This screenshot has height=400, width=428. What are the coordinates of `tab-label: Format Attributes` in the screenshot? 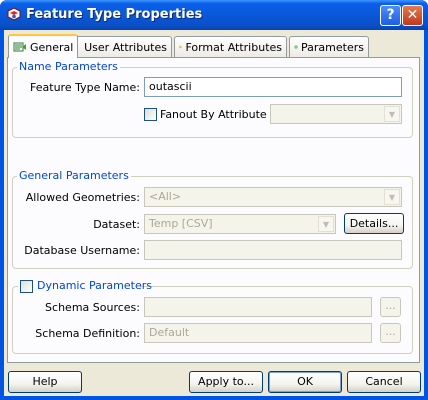 It's located at (233, 47).